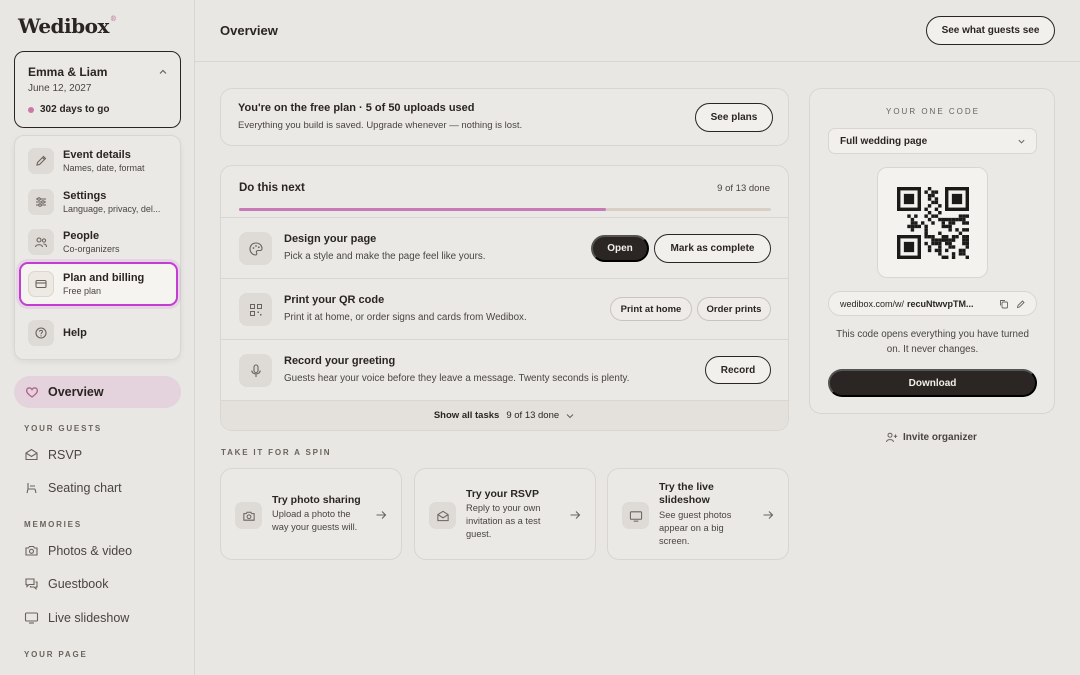  Describe the element at coordinates (743, 188) in the screenshot. I see `tasks-count: 9 of 13 done` at that location.